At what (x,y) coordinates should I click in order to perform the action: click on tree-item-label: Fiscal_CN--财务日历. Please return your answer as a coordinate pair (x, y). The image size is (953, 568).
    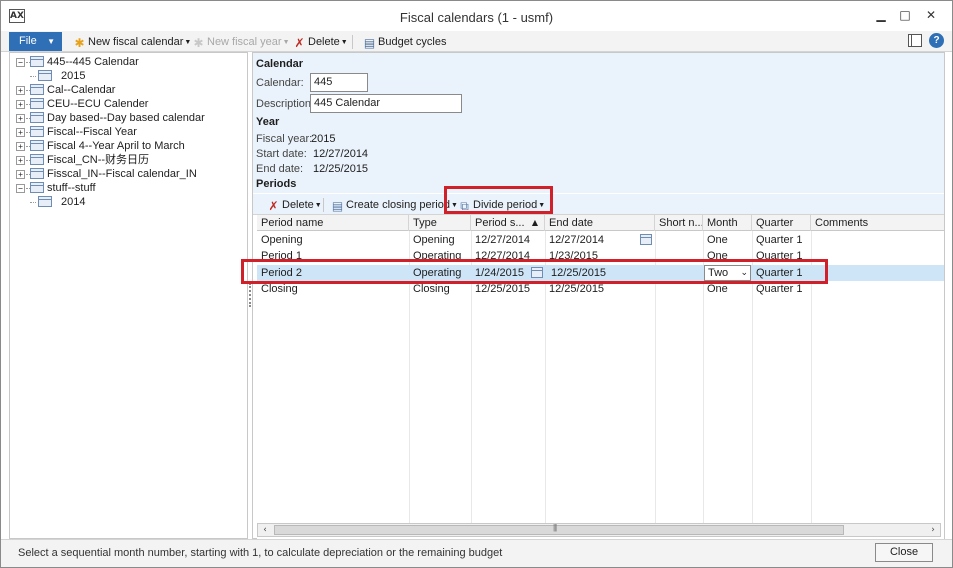
    Looking at the image, I should click on (98, 160).